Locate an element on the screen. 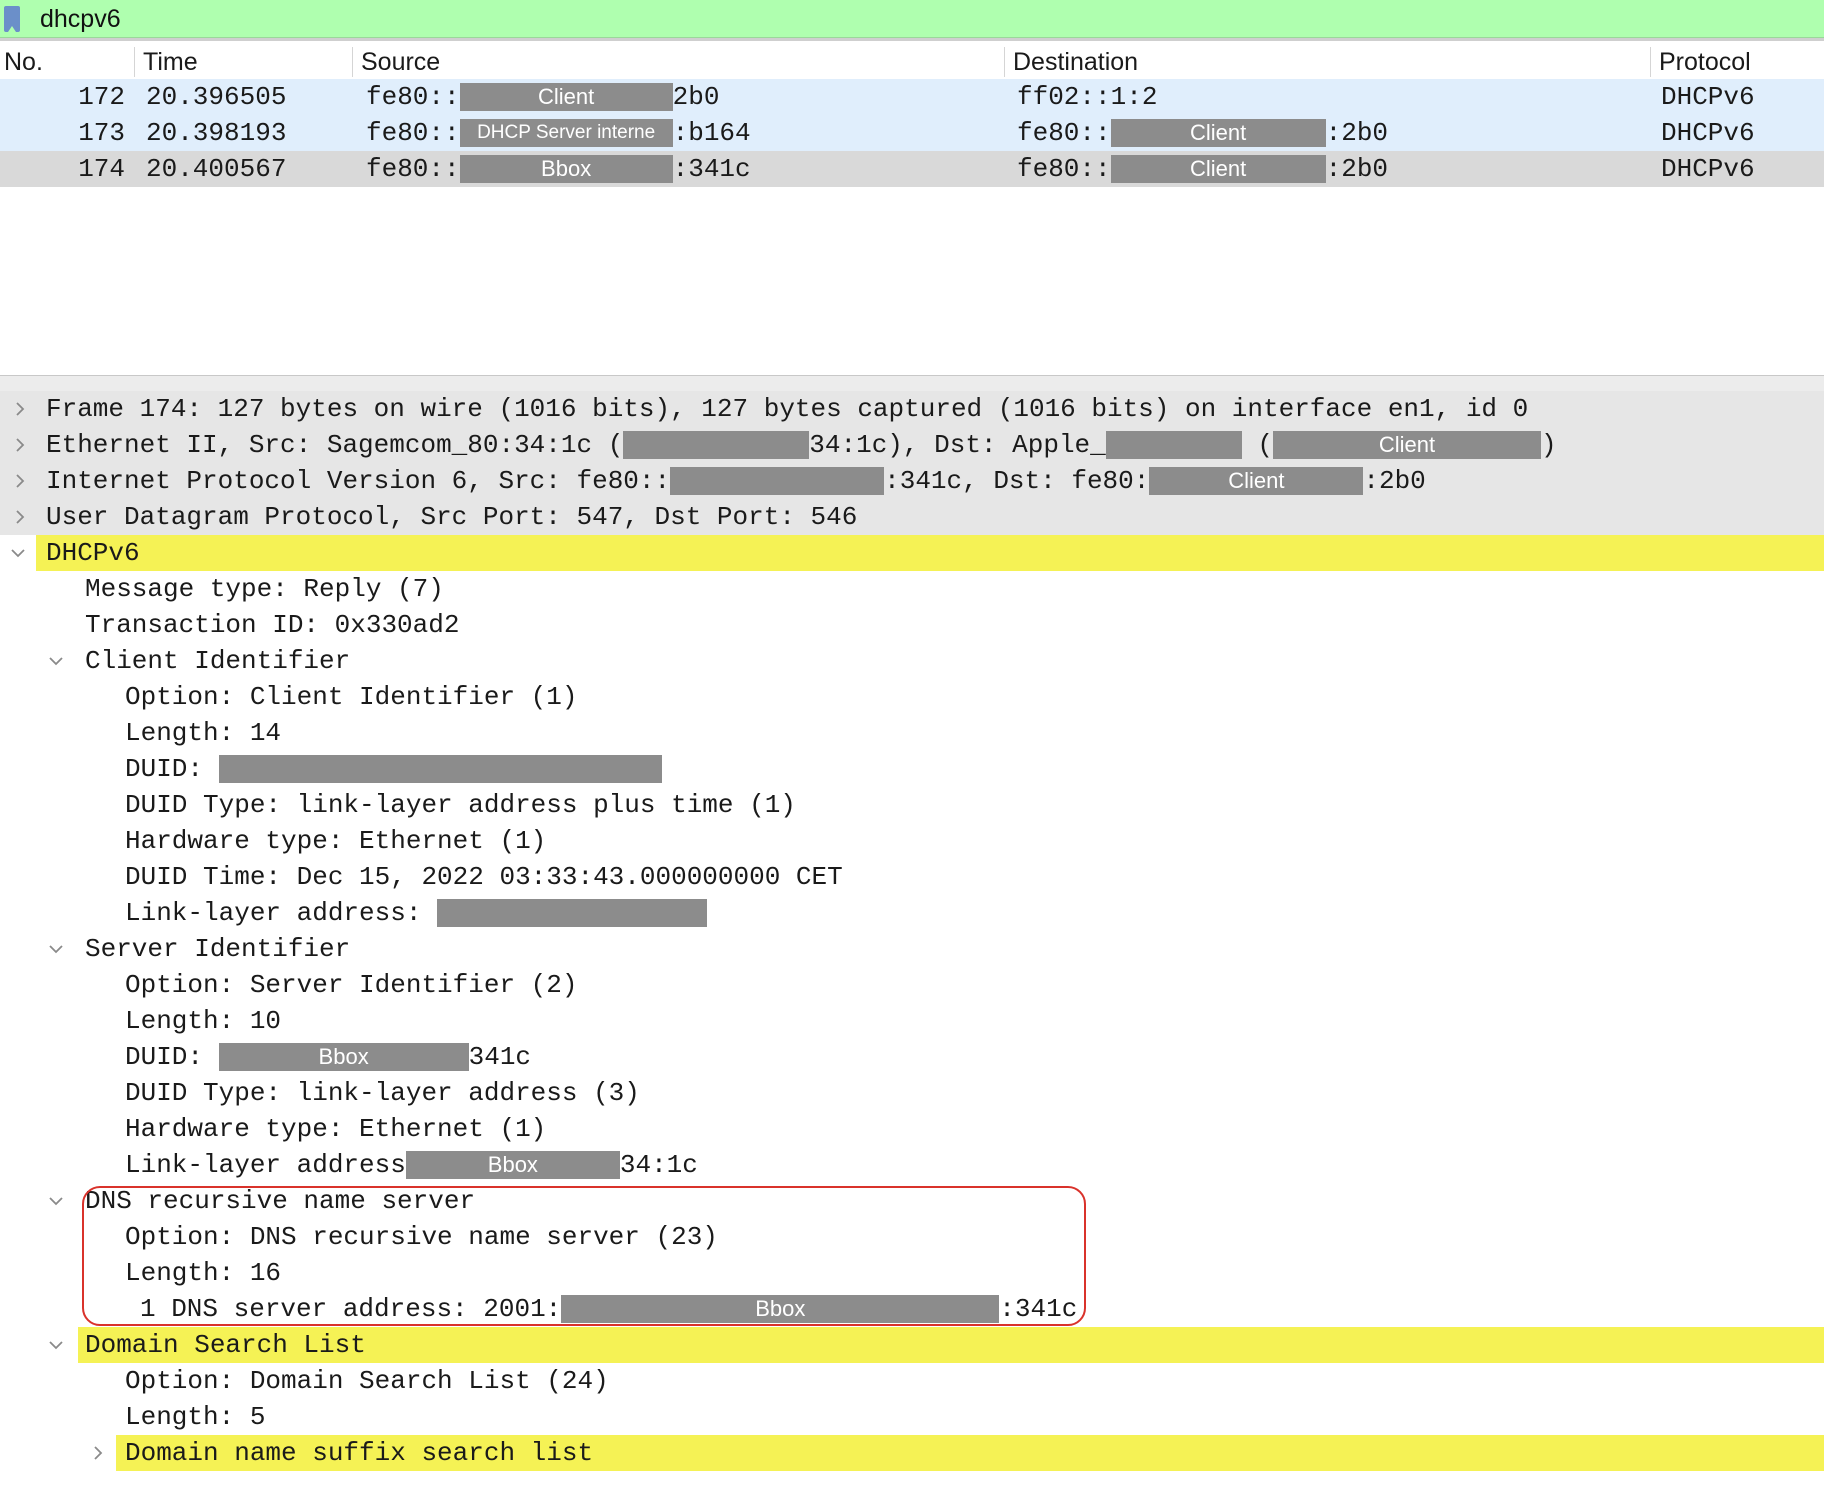 The width and height of the screenshot is (1824, 1488). server-hardware-type: Hardware type: Ethernet (1) is located at coordinates (336, 1129).